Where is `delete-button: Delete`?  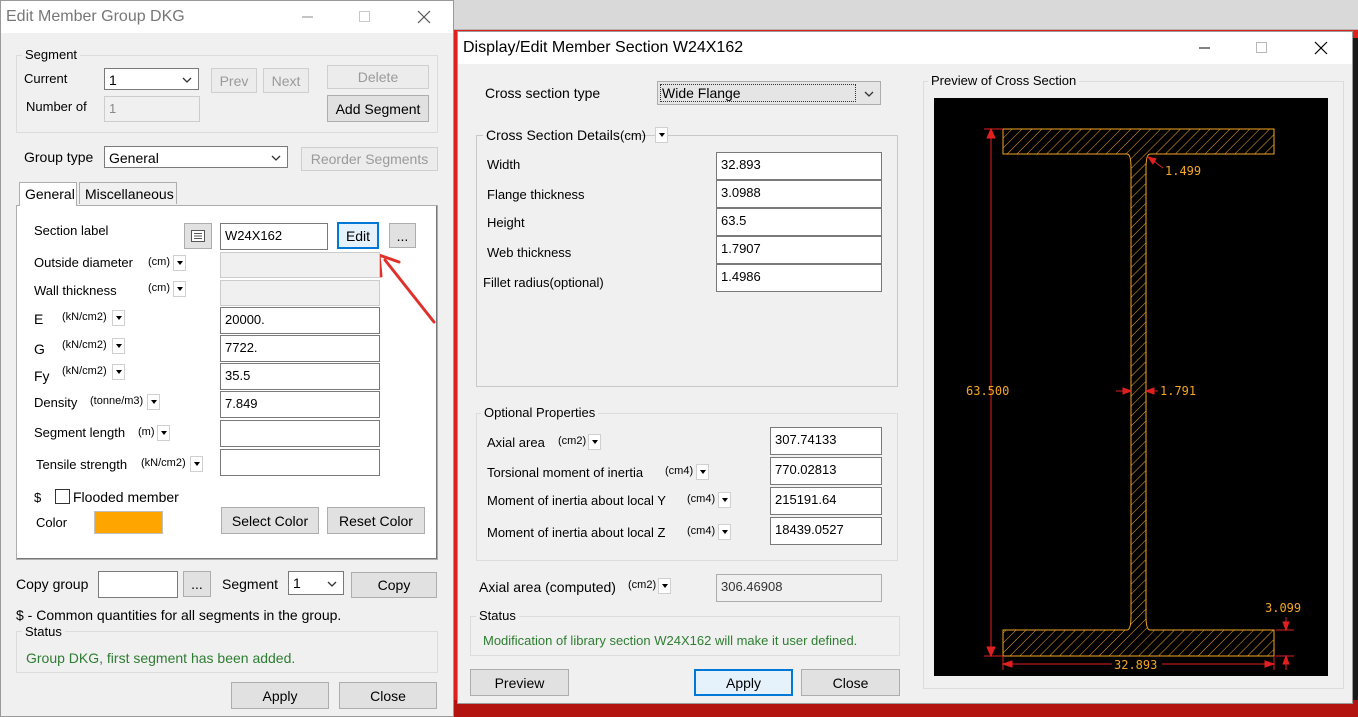 delete-button: Delete is located at coordinates (378, 77).